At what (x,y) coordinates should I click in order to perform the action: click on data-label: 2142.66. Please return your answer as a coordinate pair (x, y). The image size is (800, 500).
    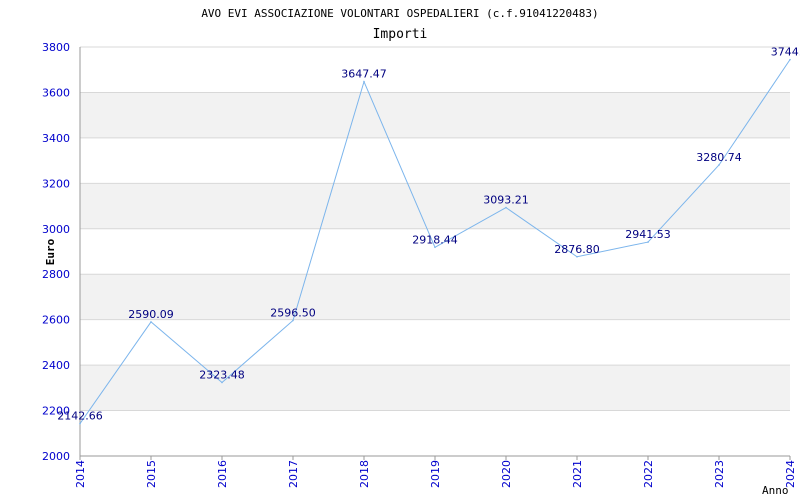
    Looking at the image, I should click on (80, 416).